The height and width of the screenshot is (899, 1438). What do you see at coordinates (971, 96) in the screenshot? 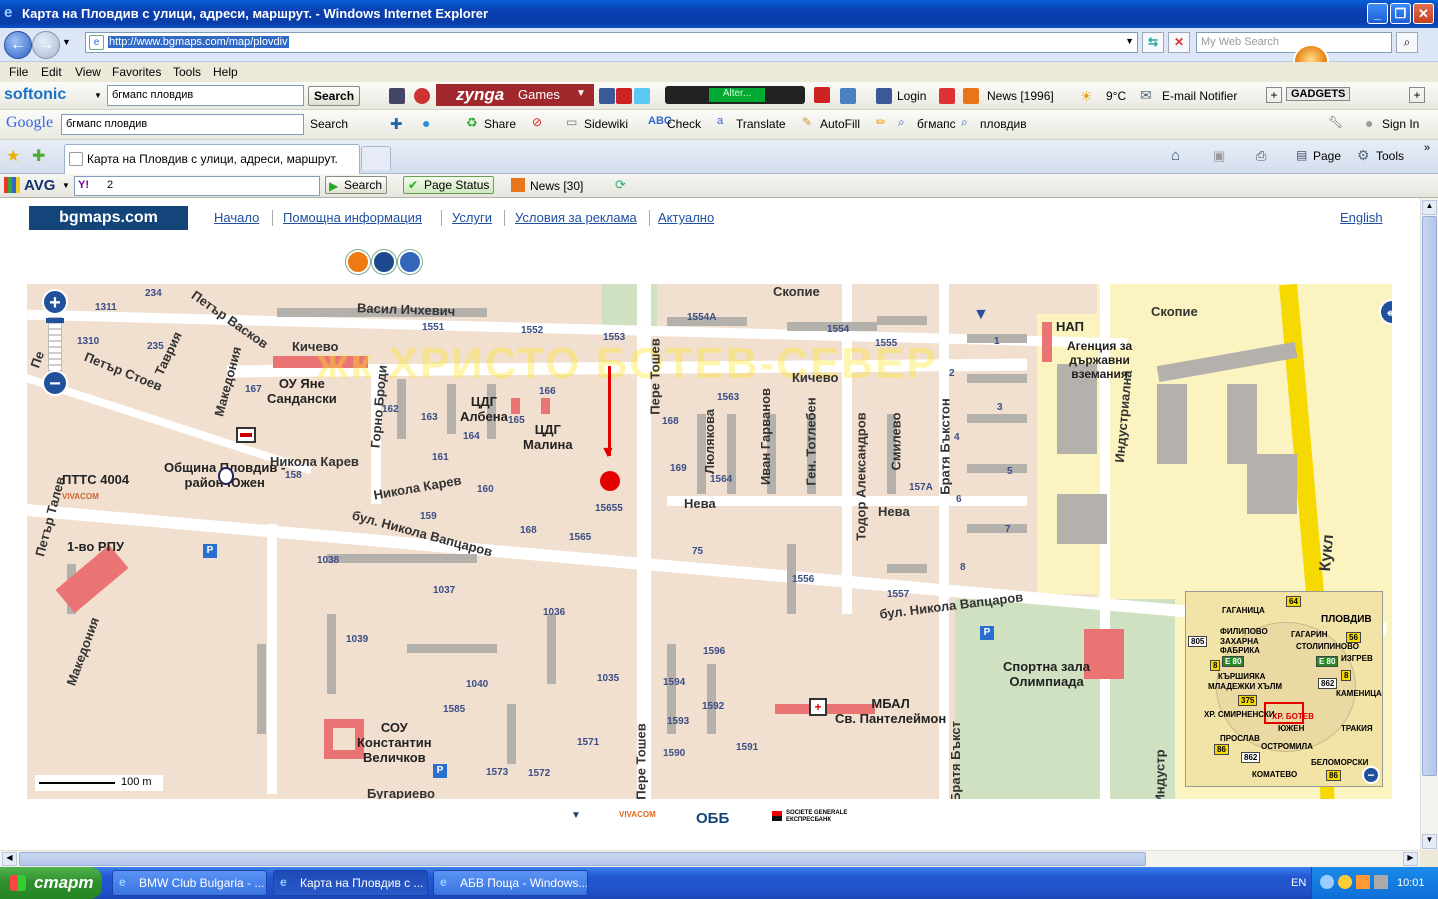
I see `rss-icon` at bounding box center [971, 96].